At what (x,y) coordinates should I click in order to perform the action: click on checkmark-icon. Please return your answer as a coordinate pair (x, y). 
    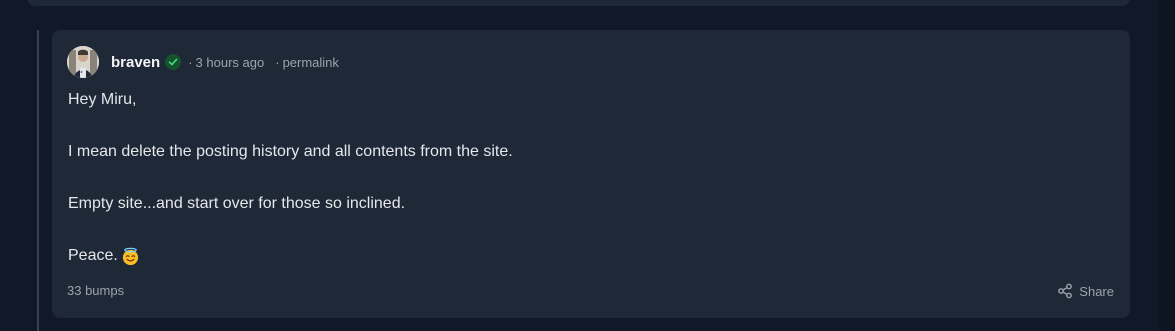
    Looking at the image, I should click on (173, 62).